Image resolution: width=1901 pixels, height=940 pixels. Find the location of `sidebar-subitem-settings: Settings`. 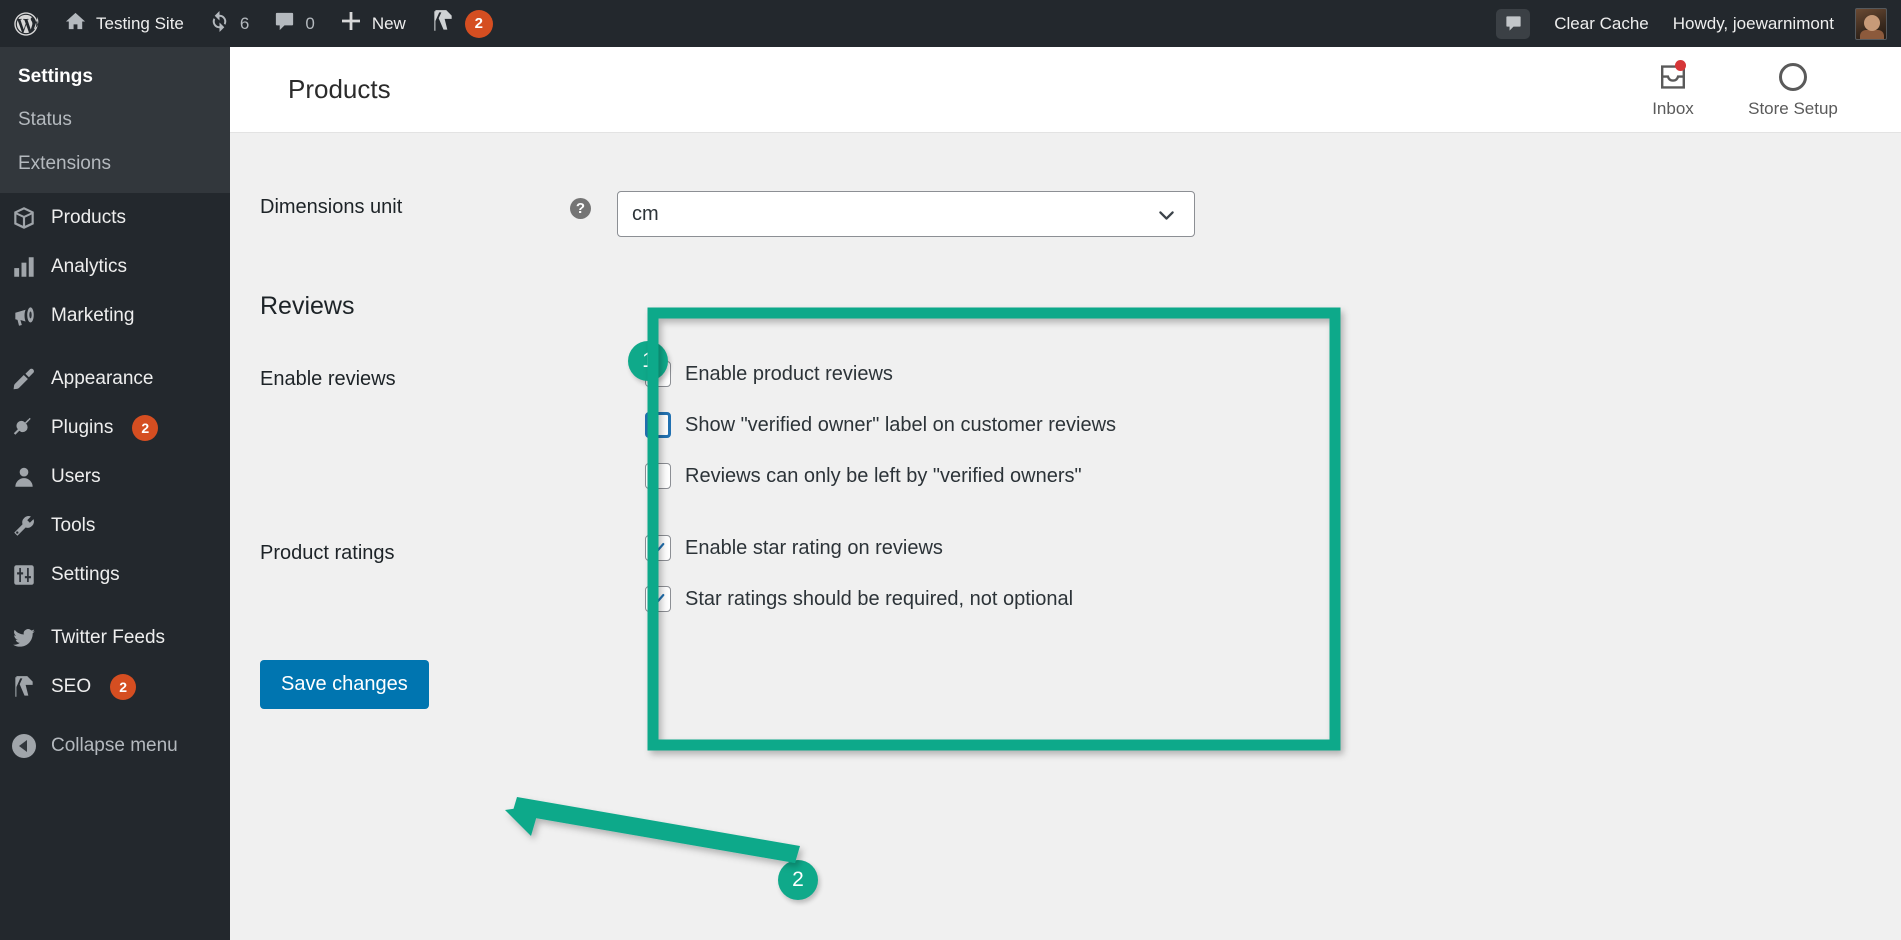

sidebar-subitem-settings: Settings is located at coordinates (115, 76).